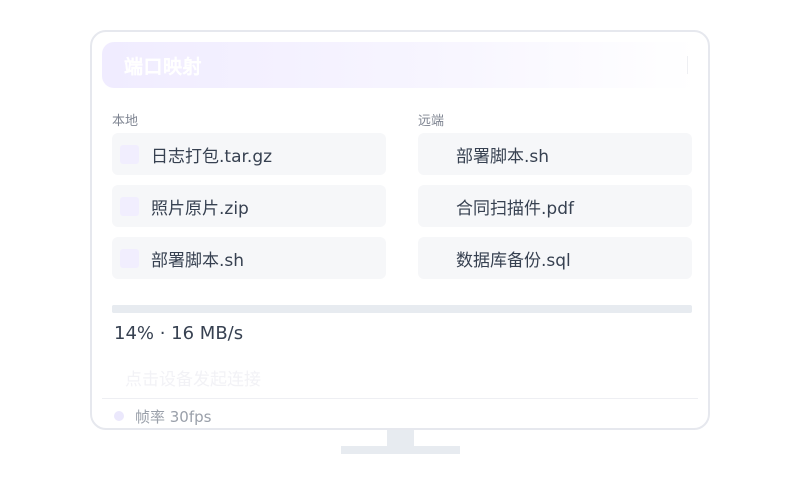 The width and height of the screenshot is (800, 500). What do you see at coordinates (513, 260) in the screenshot?
I see `file-name: 数据库备份.sql` at bounding box center [513, 260].